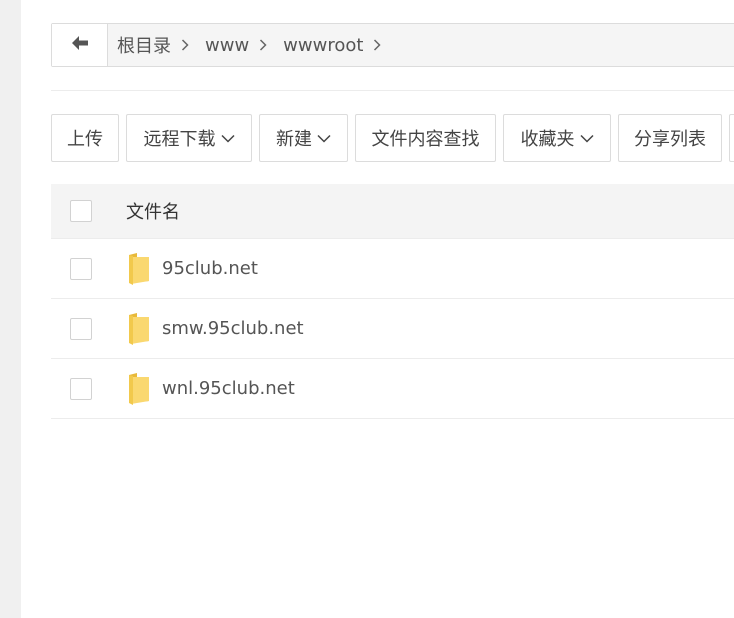 The height and width of the screenshot is (618, 734). What do you see at coordinates (547, 139) in the screenshot?
I see `favorites-button-label: 收藏夹` at bounding box center [547, 139].